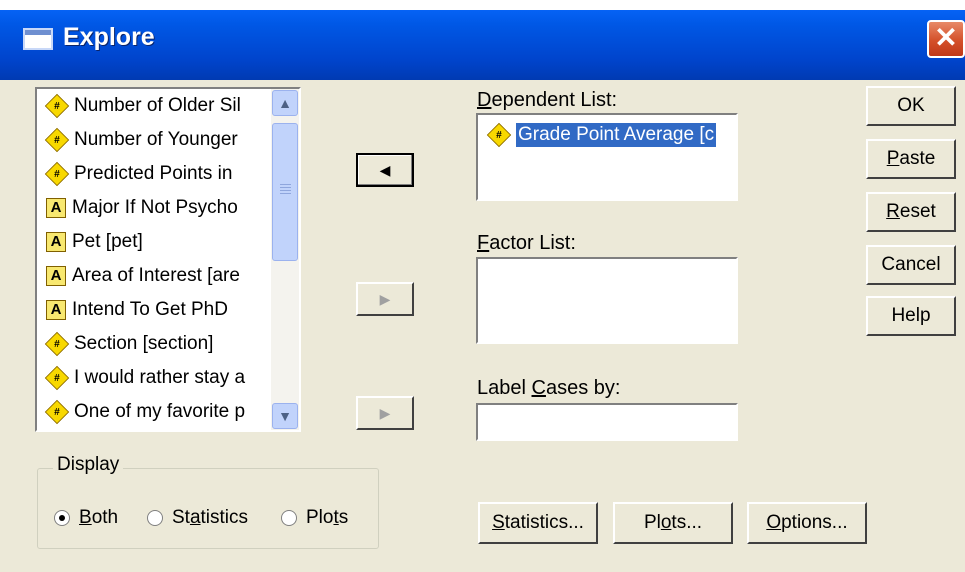 This screenshot has height=572, width=965. I want to click on label-cases-field, so click(607, 422).